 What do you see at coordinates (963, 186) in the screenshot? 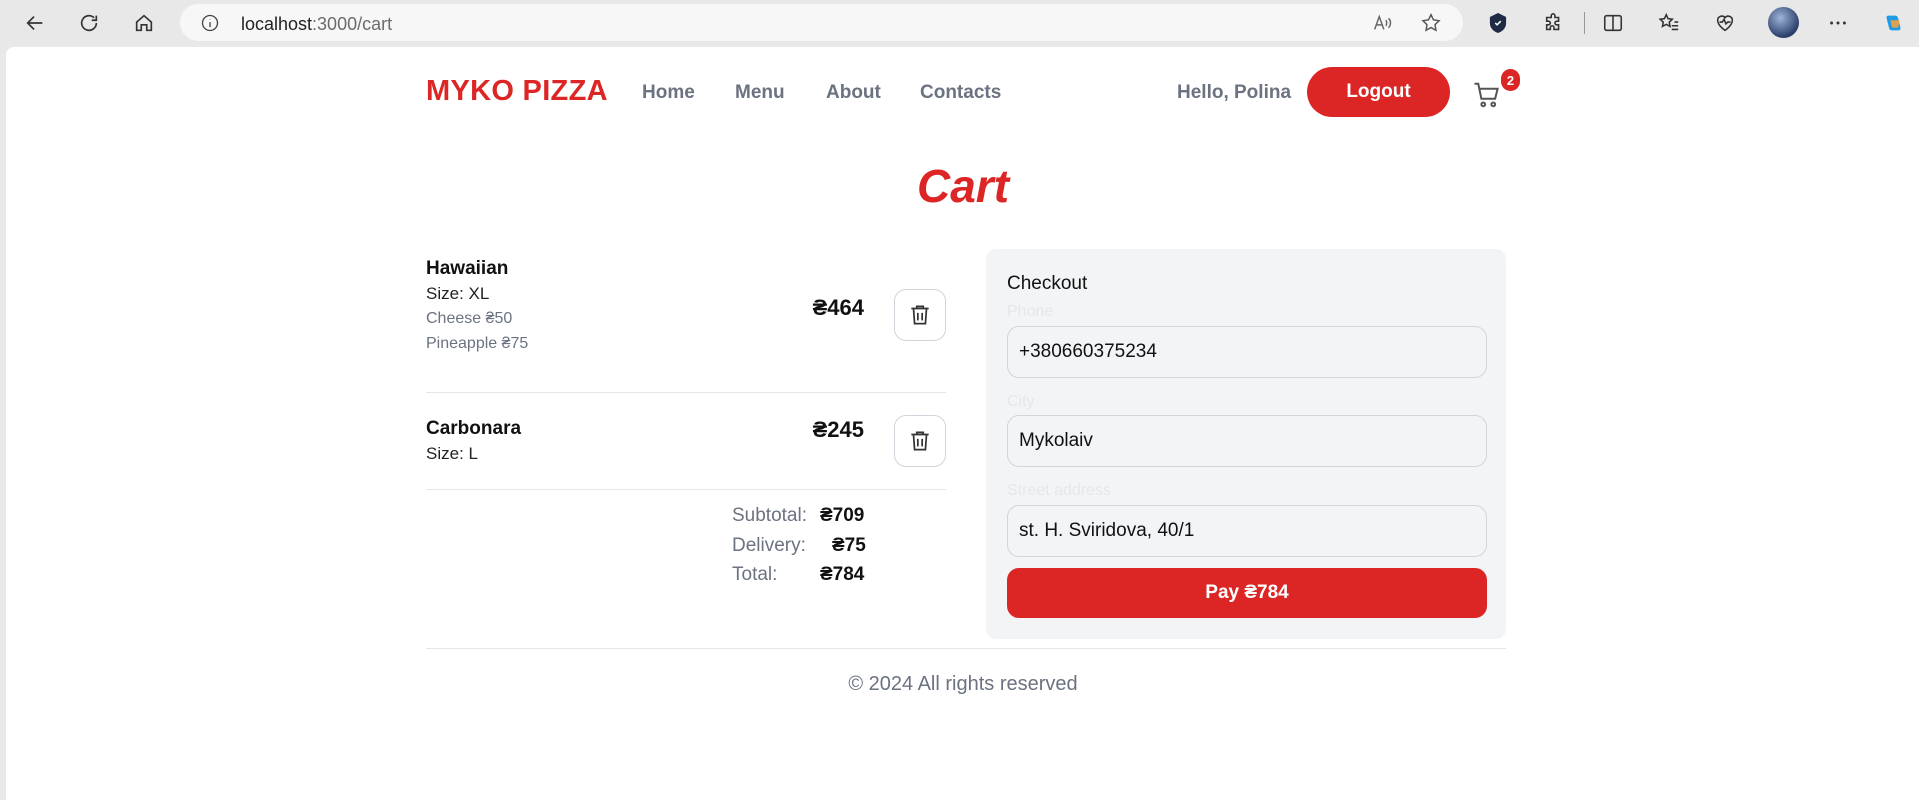
I see `page-title: Cart` at bounding box center [963, 186].